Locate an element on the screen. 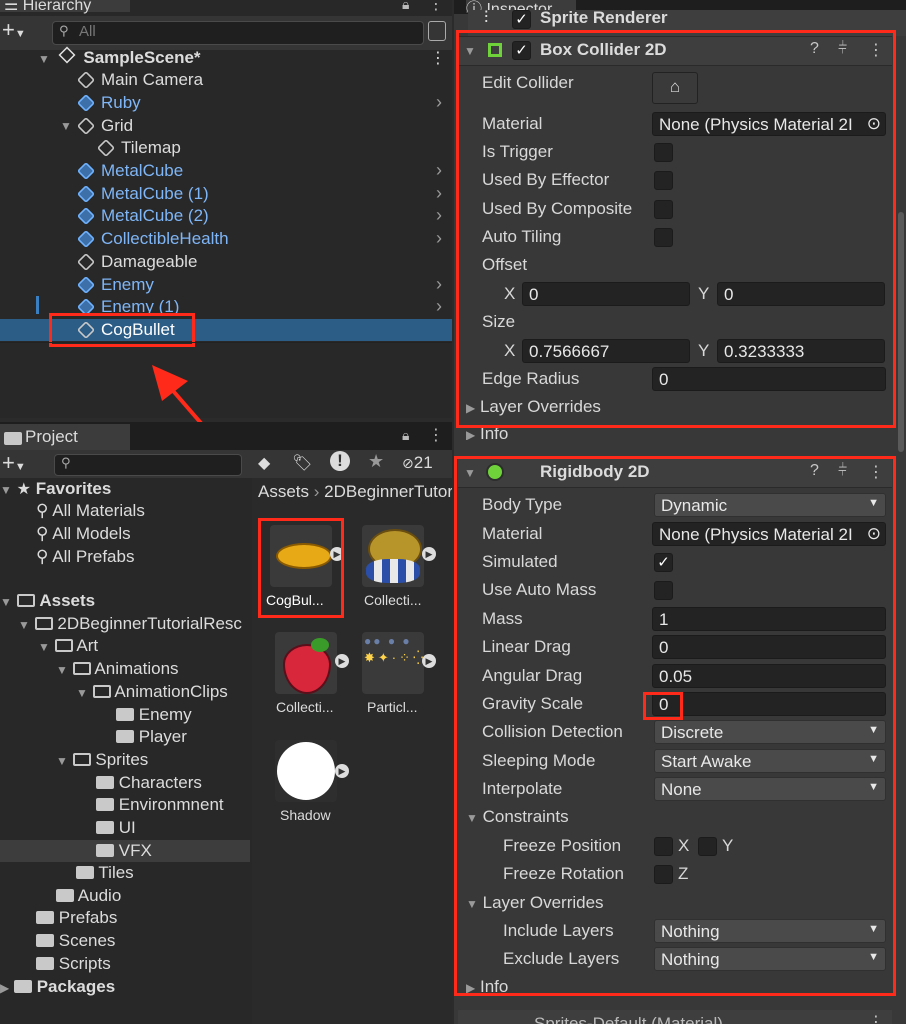 This screenshot has width=906, height=1024. tree-folder: UI is located at coordinates (116, 828).